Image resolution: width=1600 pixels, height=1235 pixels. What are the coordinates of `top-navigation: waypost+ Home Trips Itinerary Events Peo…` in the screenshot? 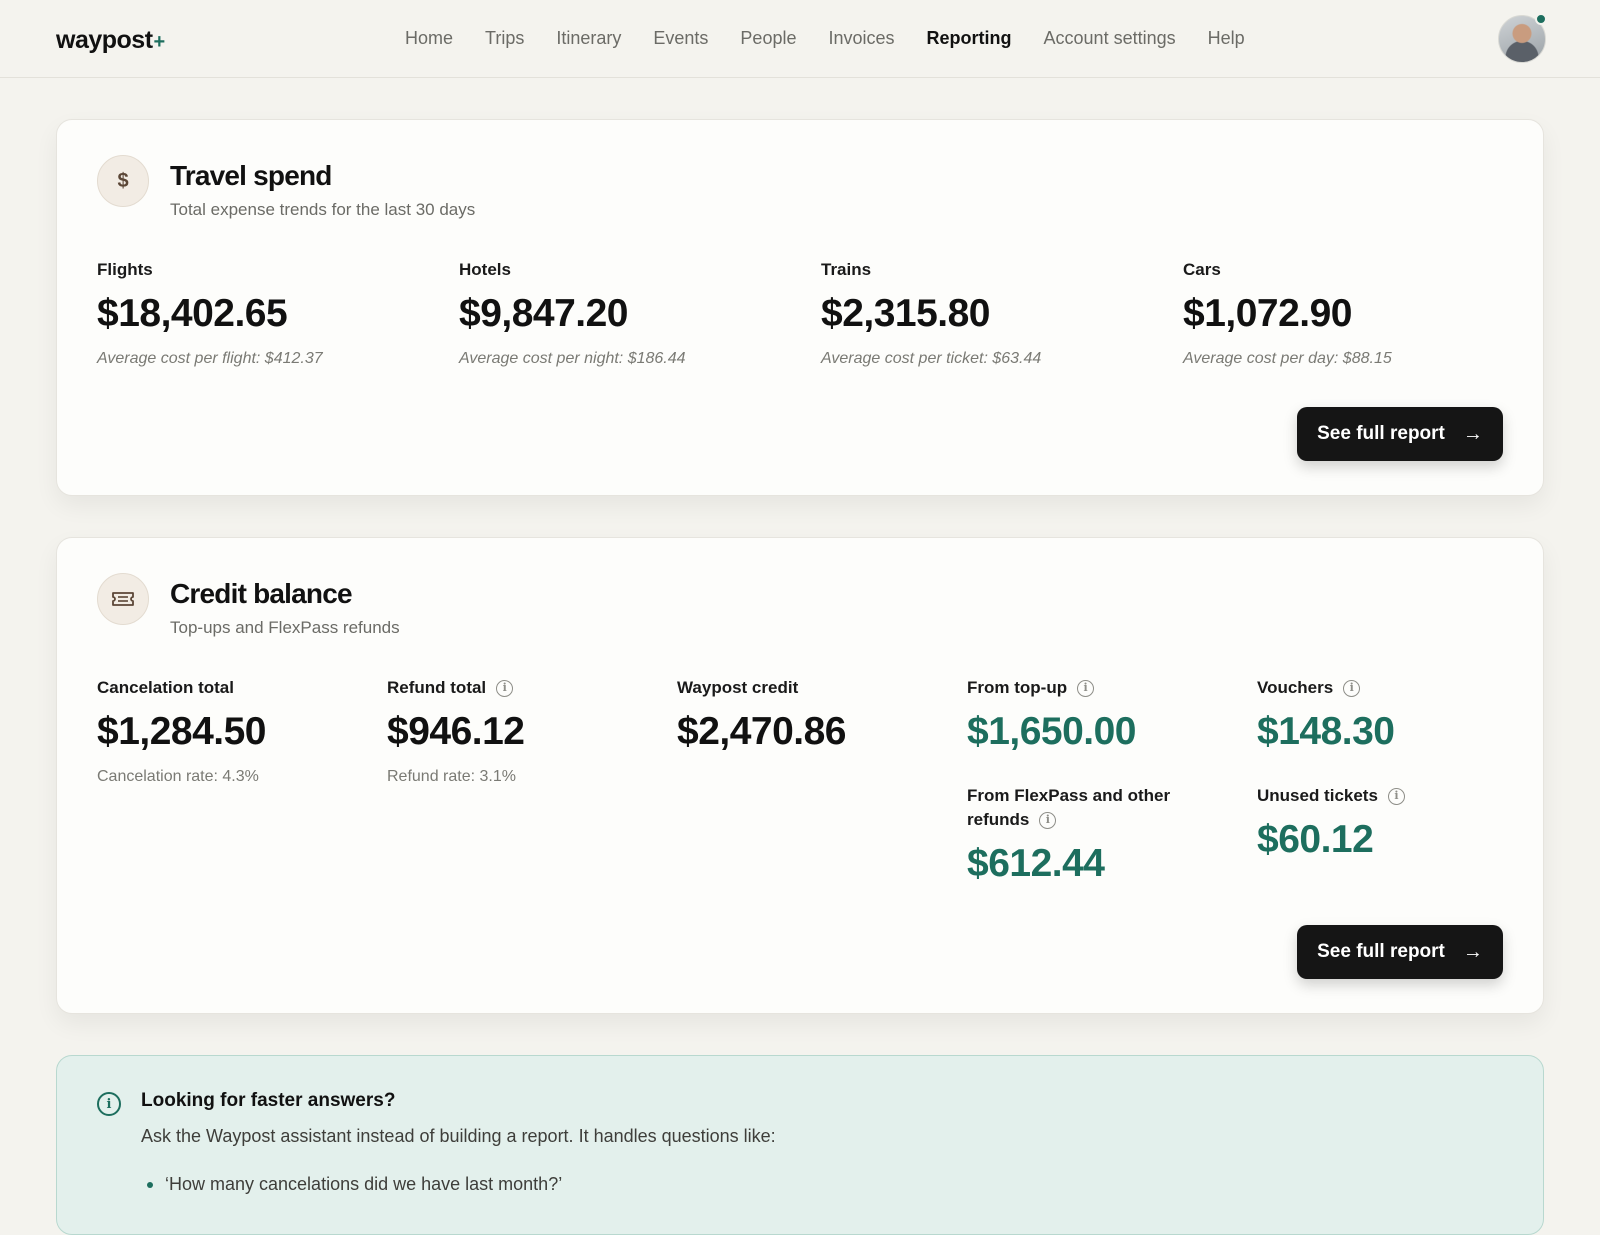 It's located at (800, 39).